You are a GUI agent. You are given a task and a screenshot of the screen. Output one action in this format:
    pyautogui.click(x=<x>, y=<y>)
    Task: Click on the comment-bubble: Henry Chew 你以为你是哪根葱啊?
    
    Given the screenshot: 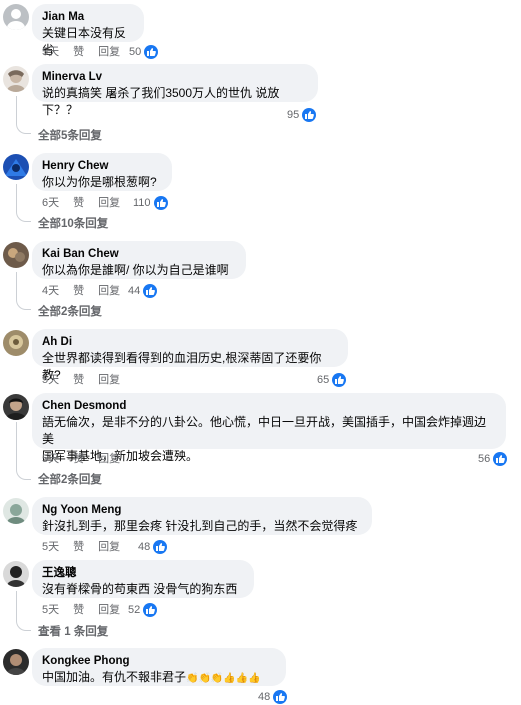 What is the action you would take?
    pyautogui.click(x=102, y=172)
    